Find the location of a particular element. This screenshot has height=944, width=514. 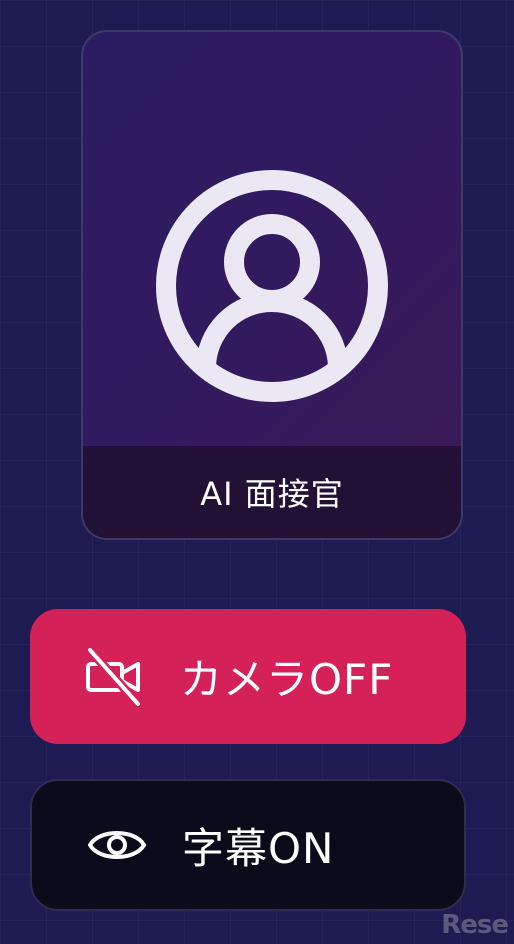

watermark-logo: Rese is located at coordinates (458, 925).